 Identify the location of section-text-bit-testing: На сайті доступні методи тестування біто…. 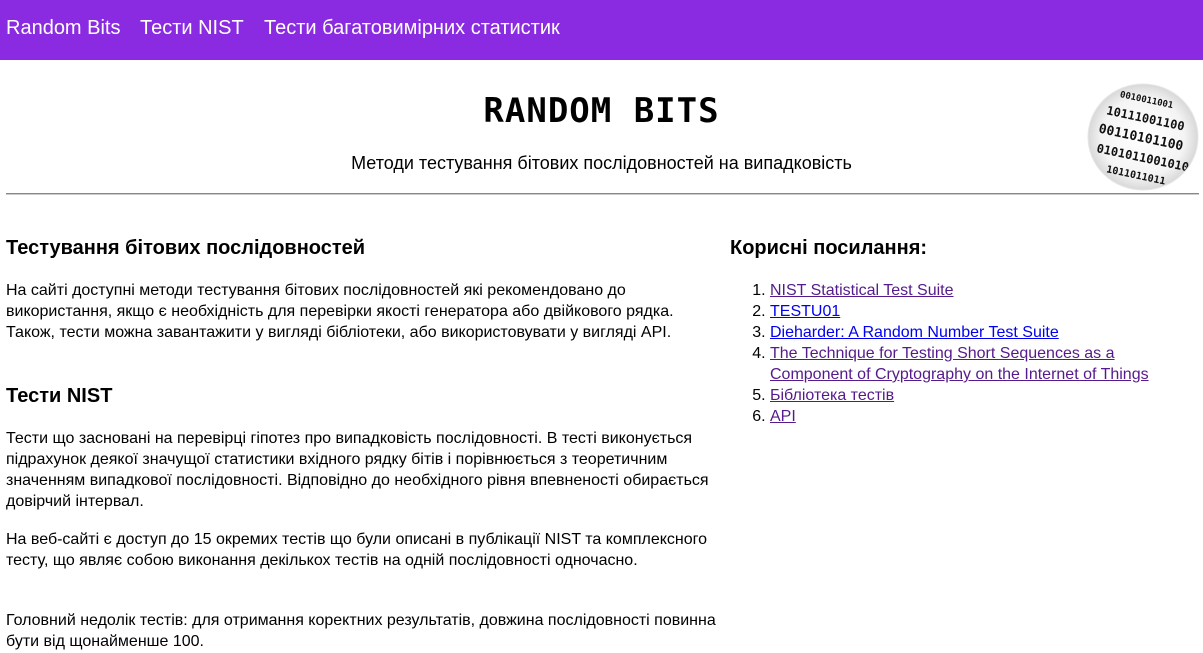
(340, 311).